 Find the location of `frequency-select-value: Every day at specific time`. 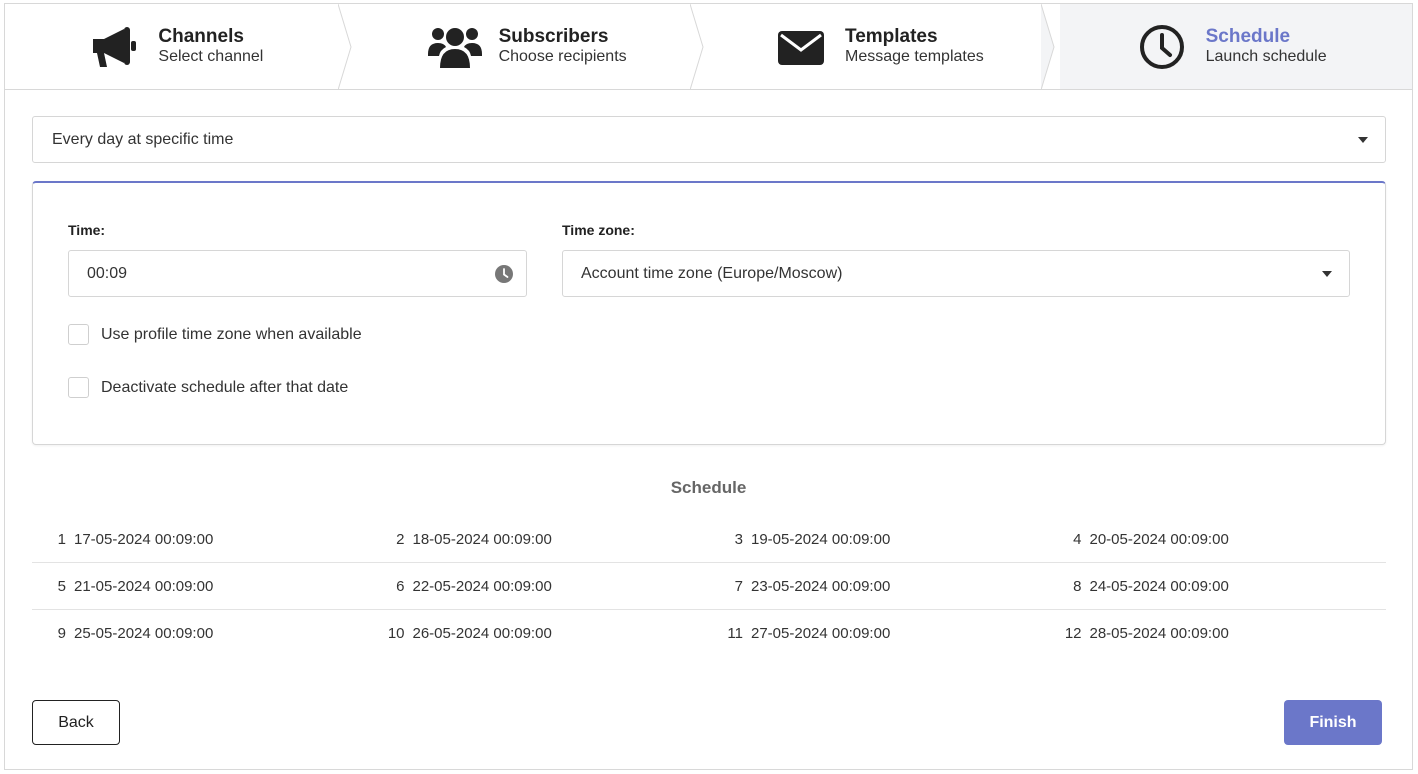

frequency-select-value: Every day at specific time is located at coordinates (143, 139).